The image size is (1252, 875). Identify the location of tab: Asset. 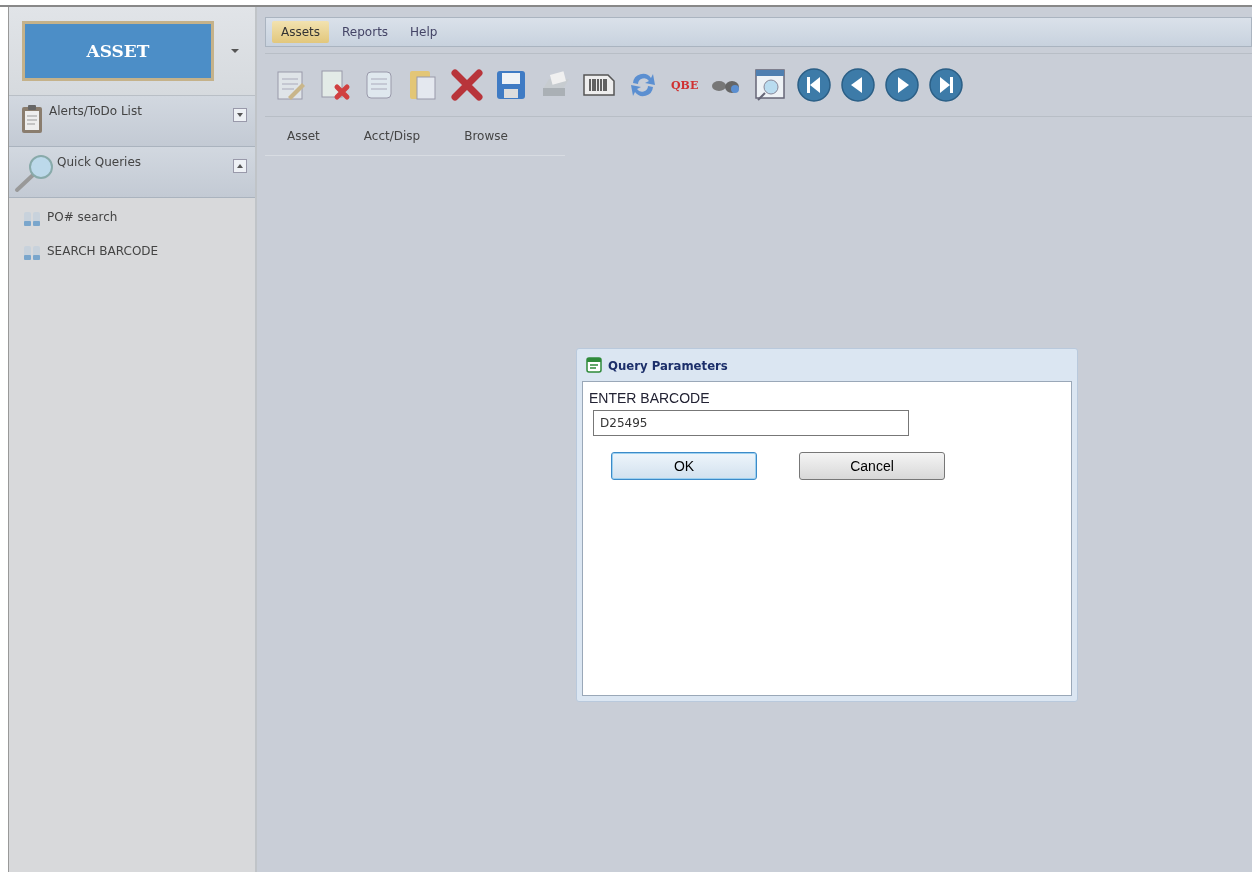
(303, 136).